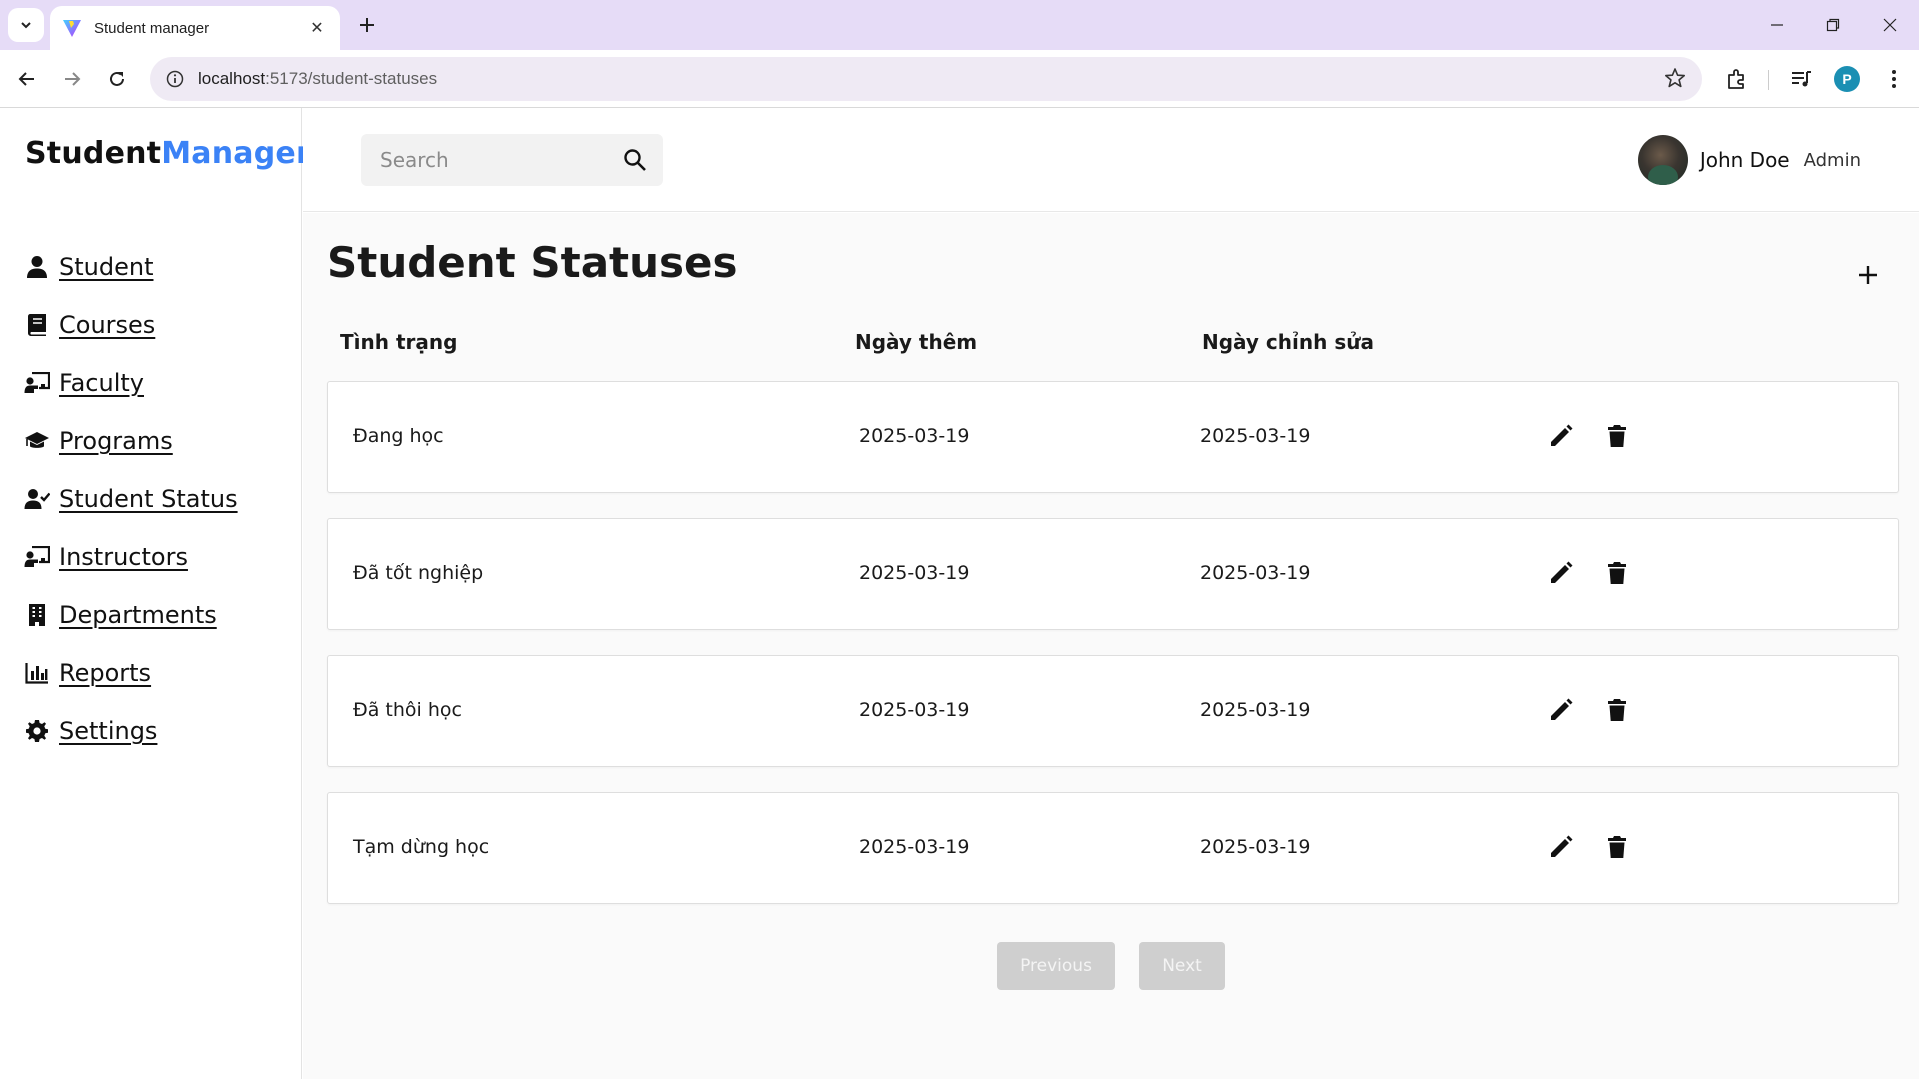  Describe the element at coordinates (131, 441) in the screenshot. I see `sidebar-item-programs: Programs` at that location.